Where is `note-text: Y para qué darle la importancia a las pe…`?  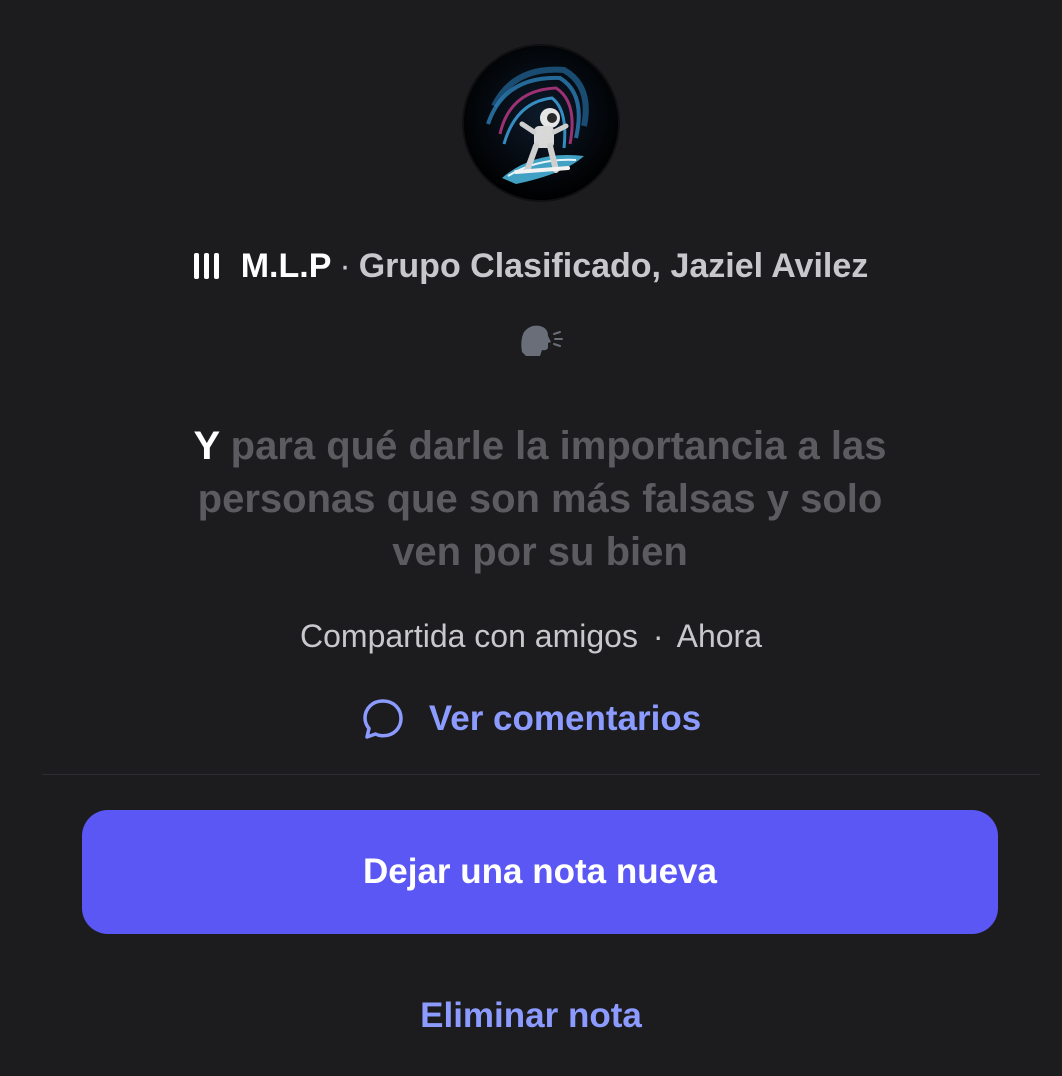
note-text: Y para qué darle la importancia a las pe… is located at coordinates (540, 499).